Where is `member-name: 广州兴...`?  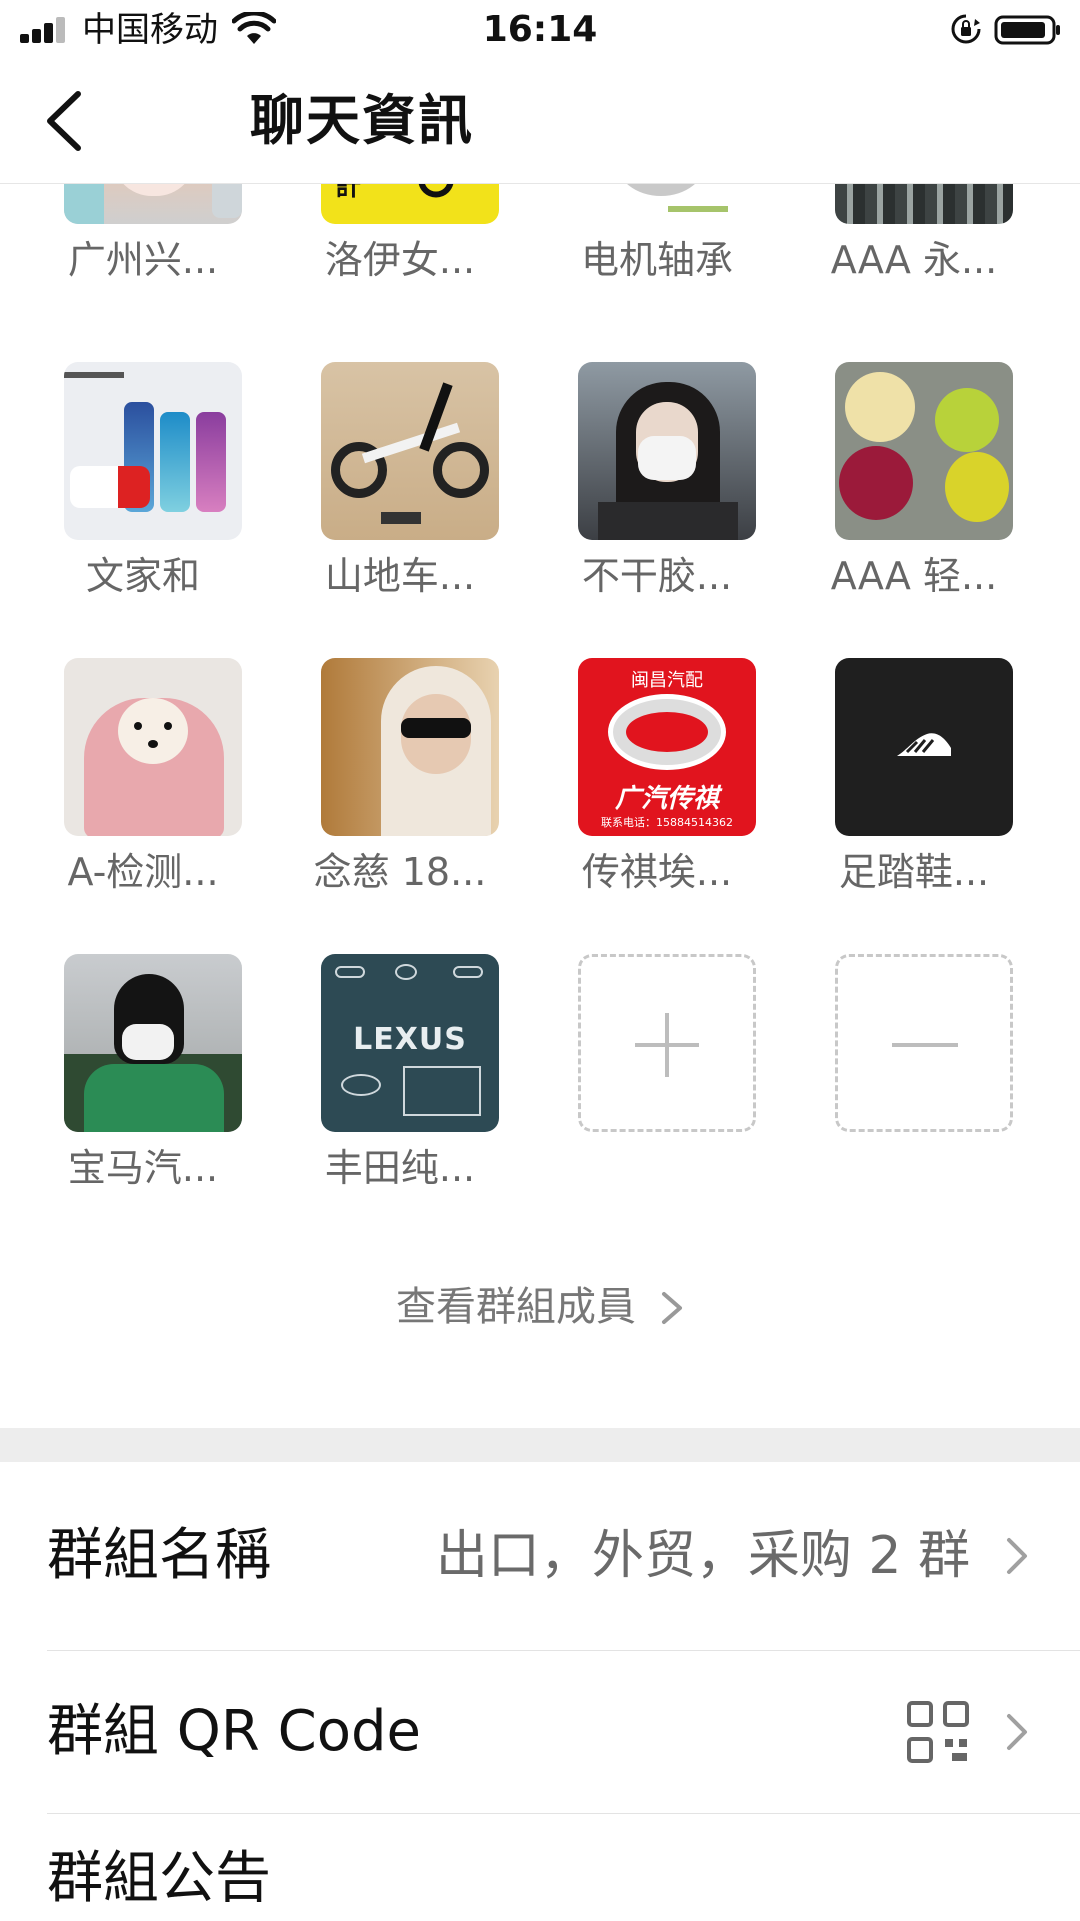
member-name: 广州兴... is located at coordinates (143, 260).